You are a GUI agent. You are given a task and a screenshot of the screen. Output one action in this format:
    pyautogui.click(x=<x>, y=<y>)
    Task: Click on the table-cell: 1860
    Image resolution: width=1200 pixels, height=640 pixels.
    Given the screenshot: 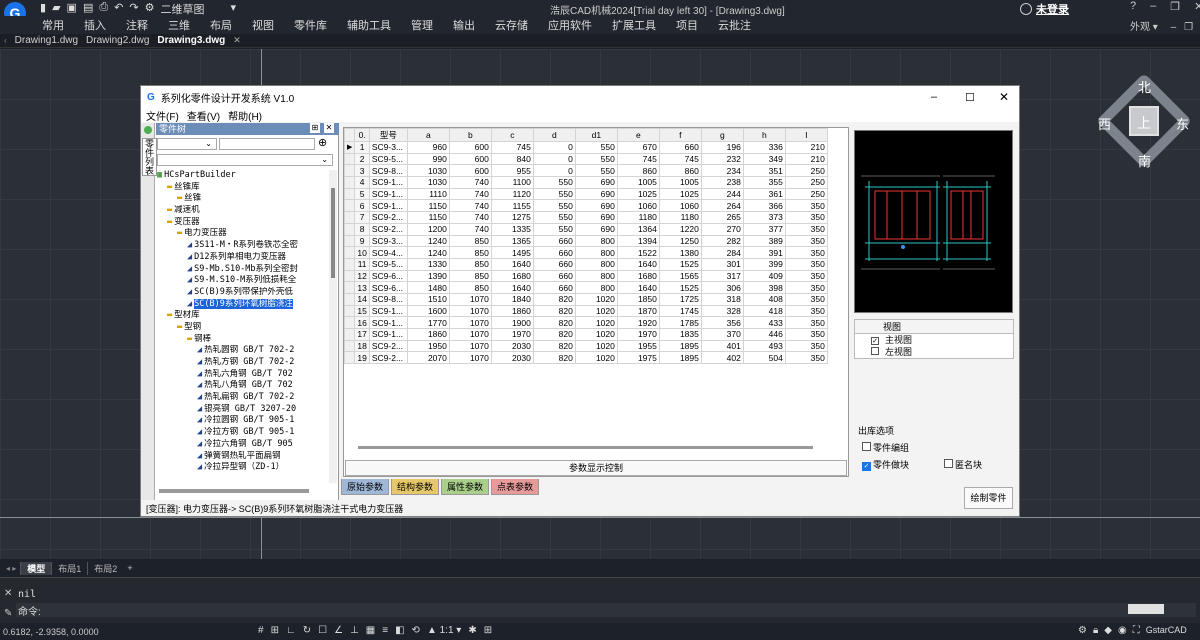 What is the action you would take?
    pyautogui.click(x=428, y=334)
    